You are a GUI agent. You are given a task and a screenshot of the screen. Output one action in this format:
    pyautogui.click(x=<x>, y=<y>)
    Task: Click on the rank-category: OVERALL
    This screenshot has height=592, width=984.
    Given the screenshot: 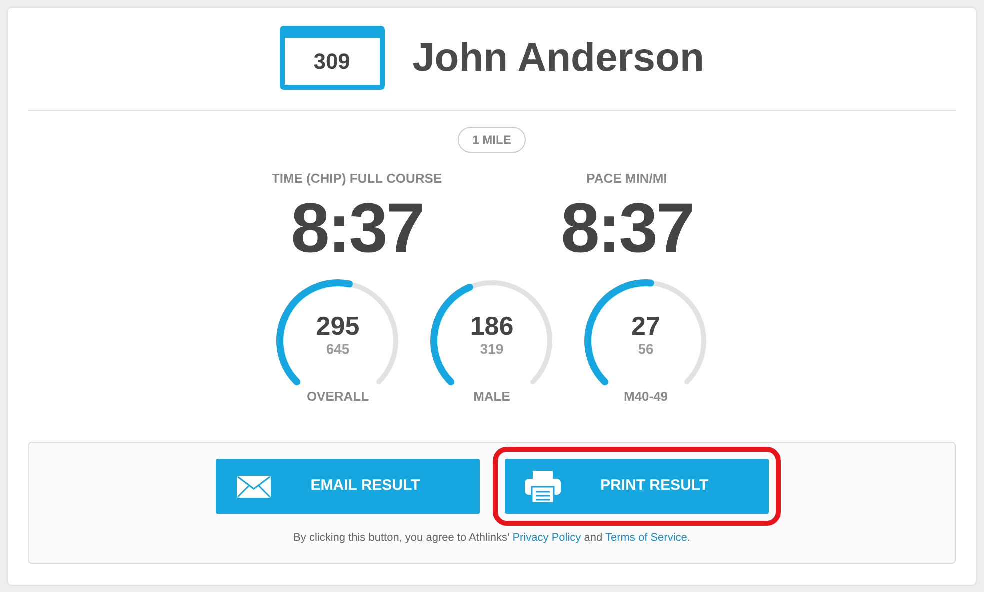 What is the action you would take?
    pyautogui.click(x=338, y=396)
    